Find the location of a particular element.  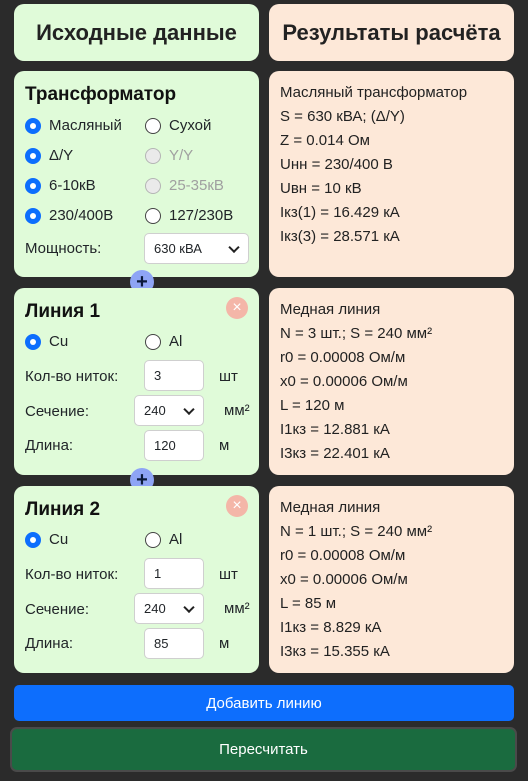

connection-yy-label: Y/Y is located at coordinates (181, 155).